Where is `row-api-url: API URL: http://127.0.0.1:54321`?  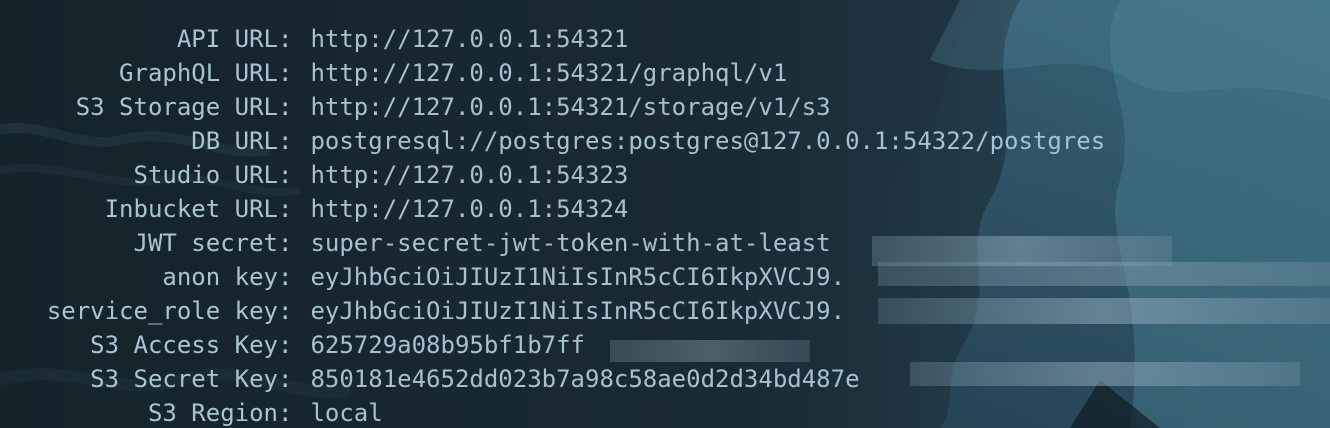
row-api-url: API URL: http://127.0.0.1:54321 is located at coordinates (552, 39).